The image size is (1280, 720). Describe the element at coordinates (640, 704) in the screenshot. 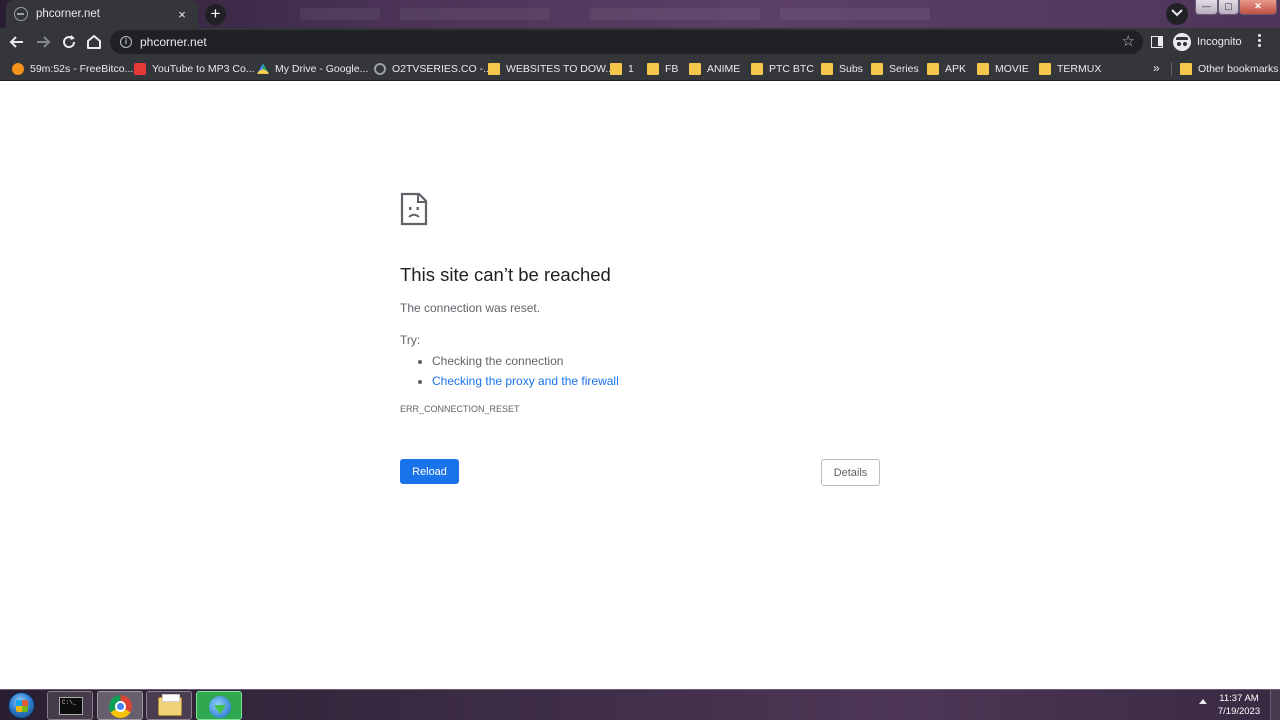

I see `taskbar: 11:37 AM 7/19/2023` at that location.